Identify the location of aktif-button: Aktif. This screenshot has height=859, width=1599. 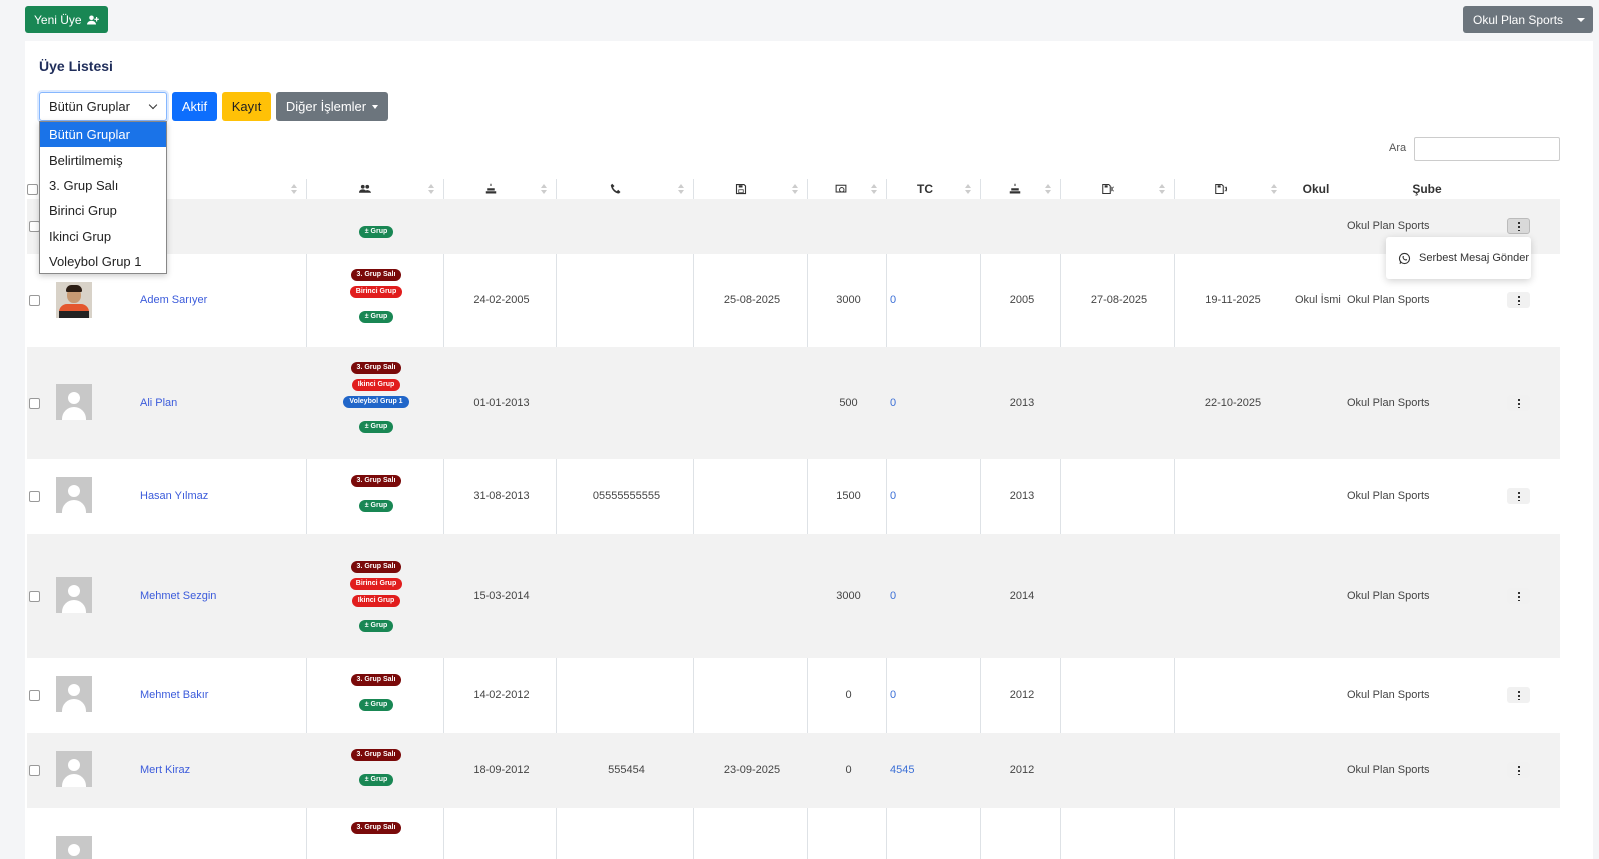
(194, 106).